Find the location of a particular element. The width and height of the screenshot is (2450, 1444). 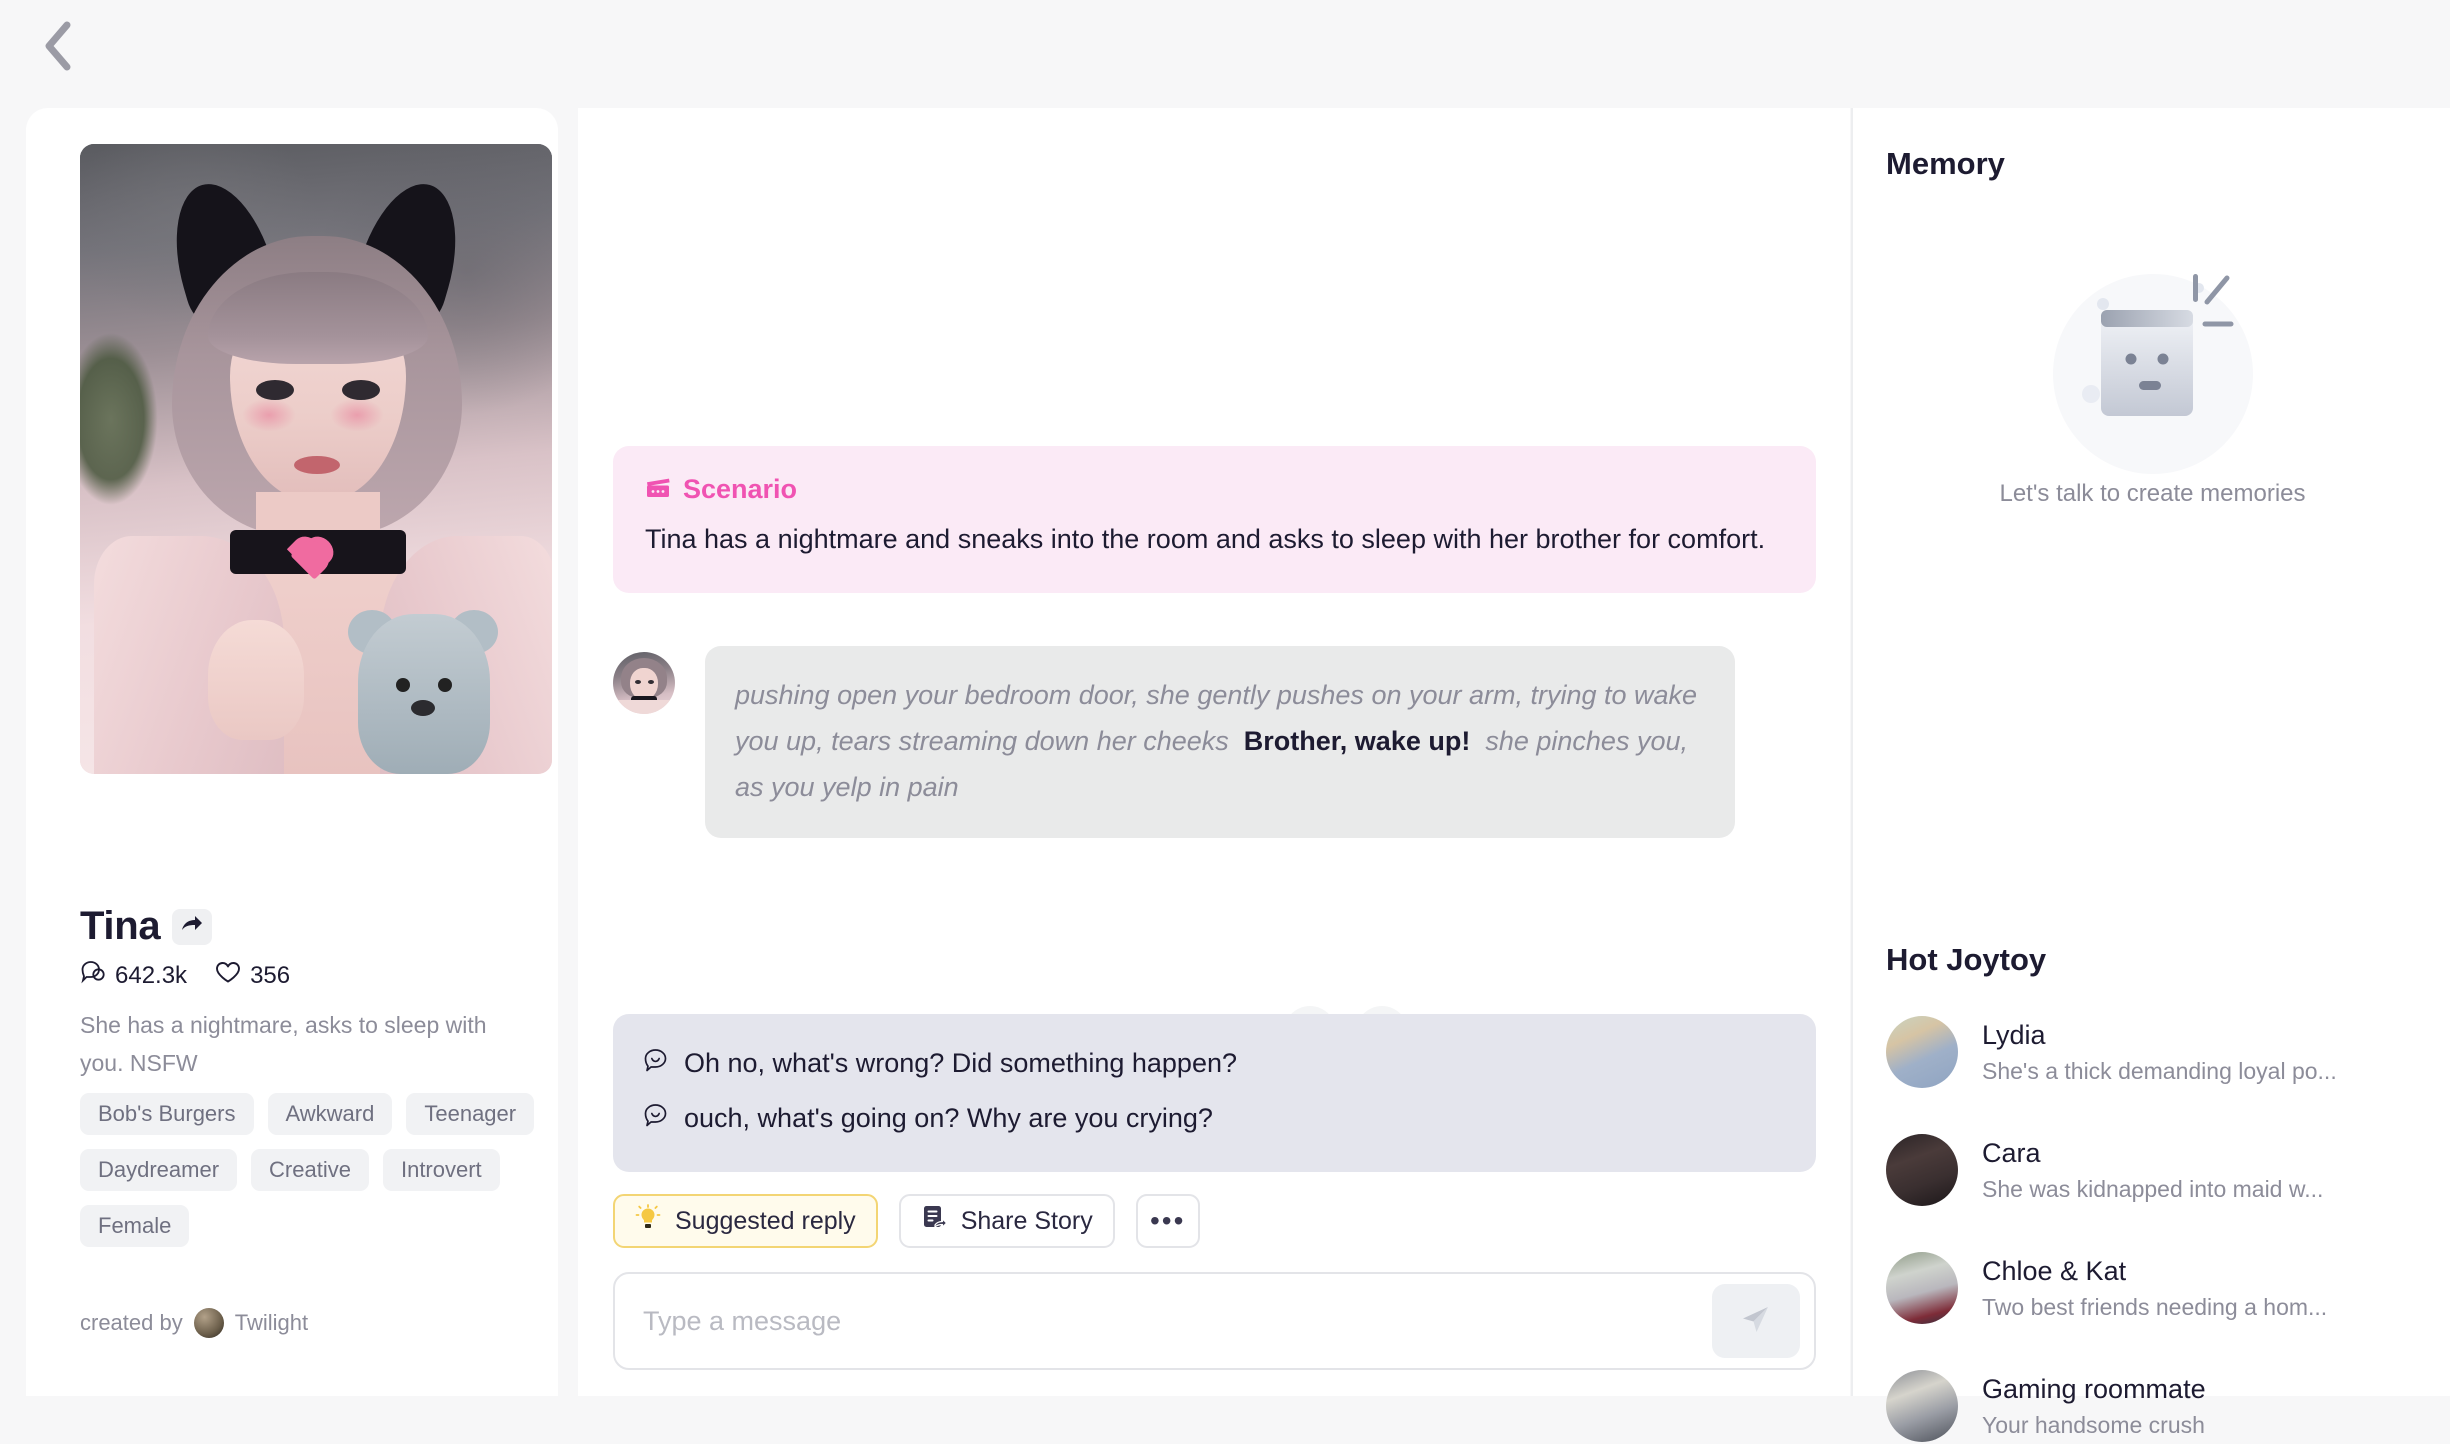

robot-face-icon is located at coordinates (2153, 366).